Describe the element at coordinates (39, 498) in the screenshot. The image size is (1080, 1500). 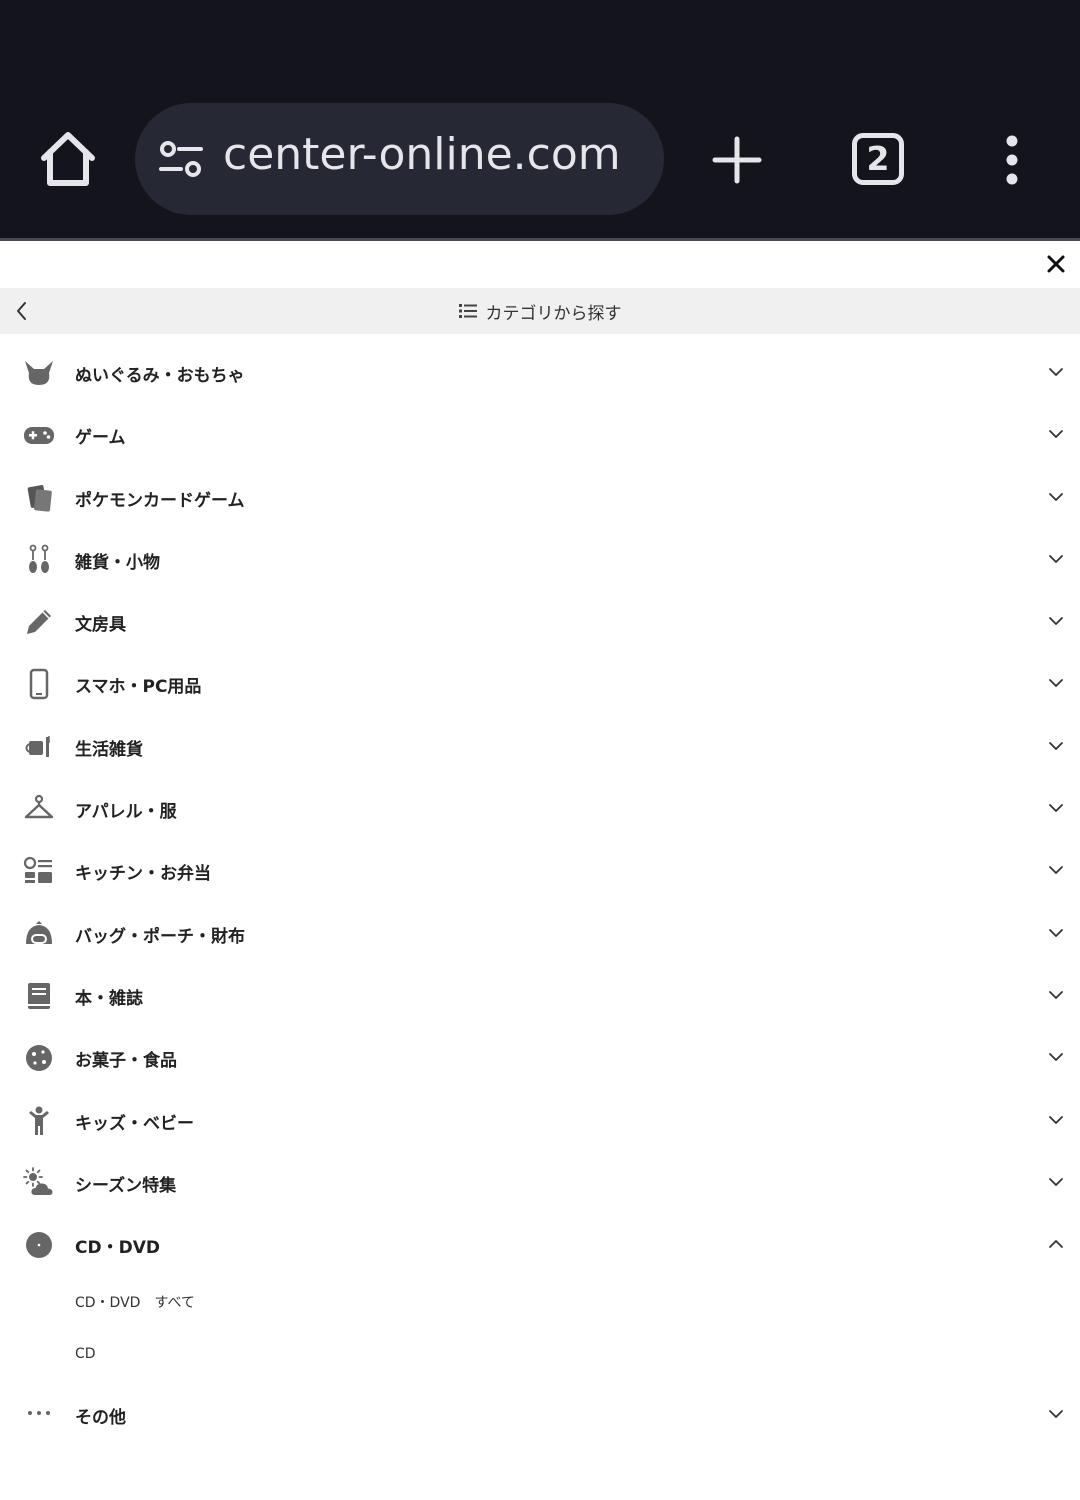
I see `cards-icon` at that location.